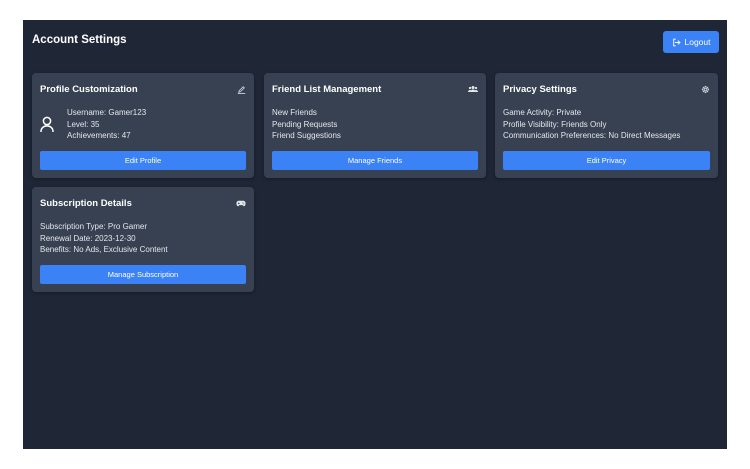 The image size is (750, 469). I want to click on friends-card-title: Friend List Management, so click(327, 89).